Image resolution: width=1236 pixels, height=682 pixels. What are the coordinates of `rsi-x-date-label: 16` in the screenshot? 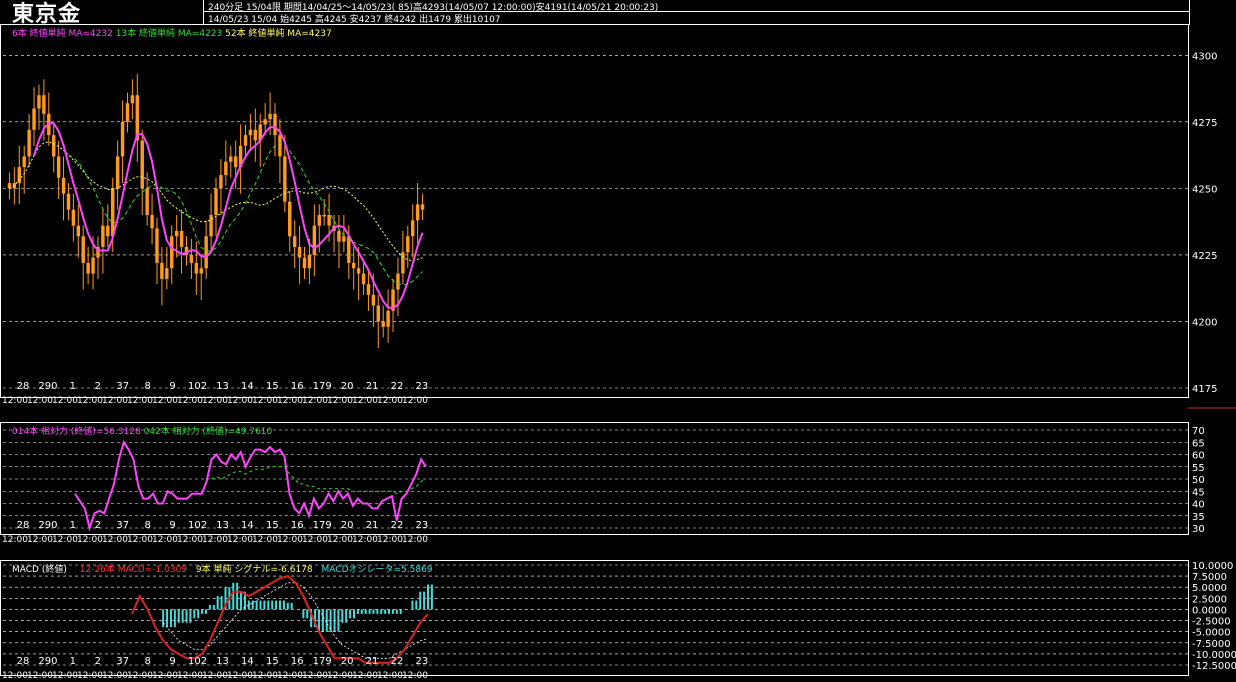 It's located at (297, 525).